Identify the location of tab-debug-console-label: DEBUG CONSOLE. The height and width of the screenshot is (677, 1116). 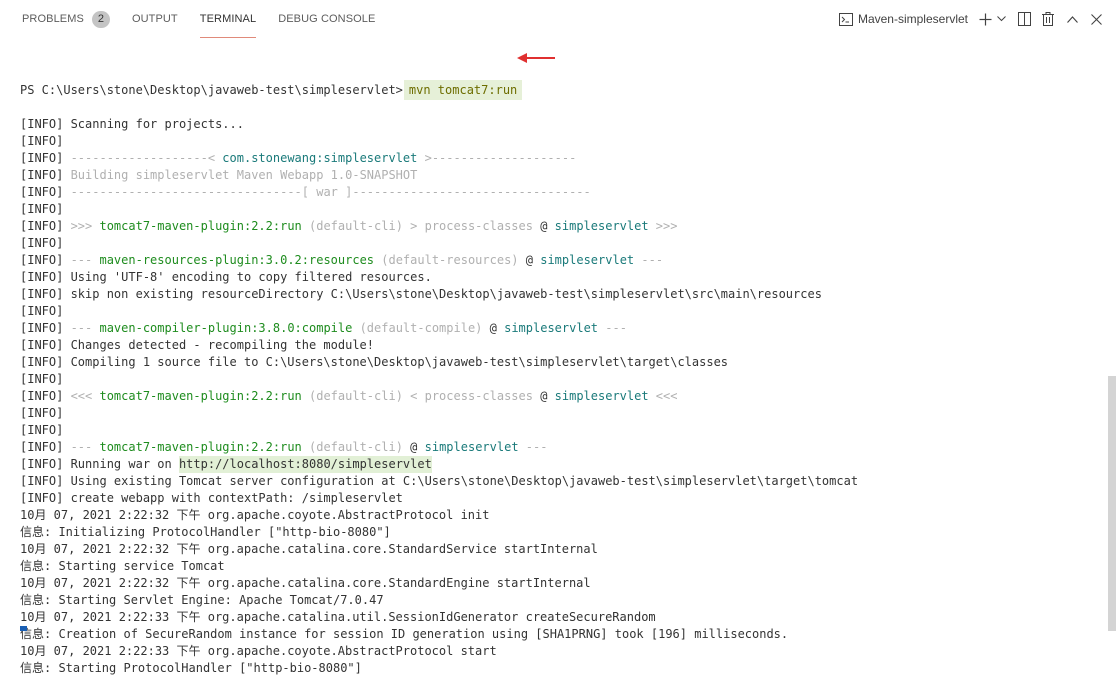
(327, 19).